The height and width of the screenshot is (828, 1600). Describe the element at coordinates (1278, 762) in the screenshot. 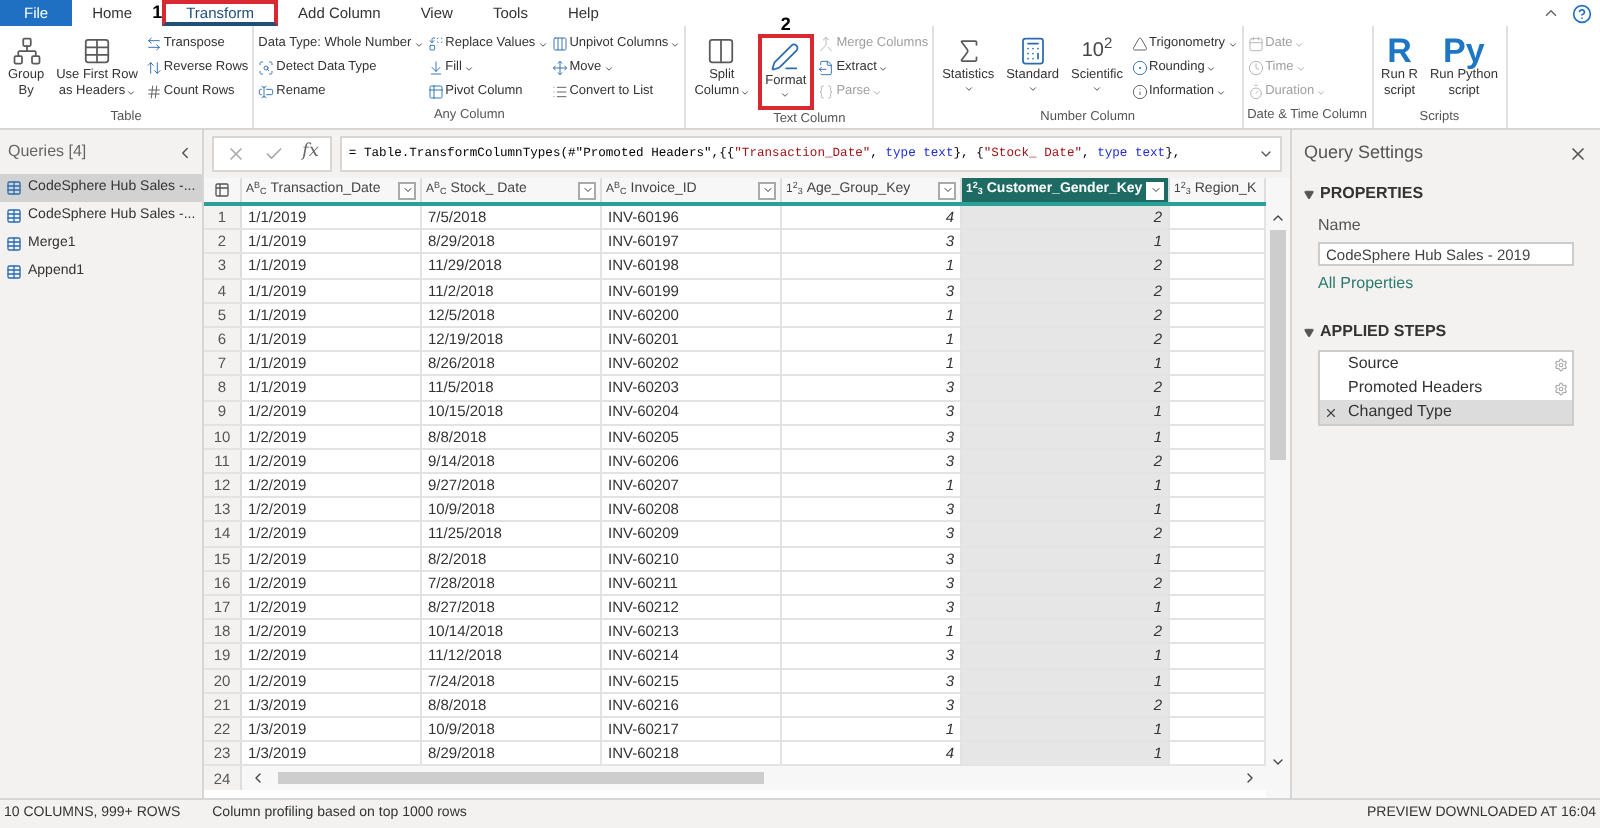

I see `scroll-down-icon` at that location.